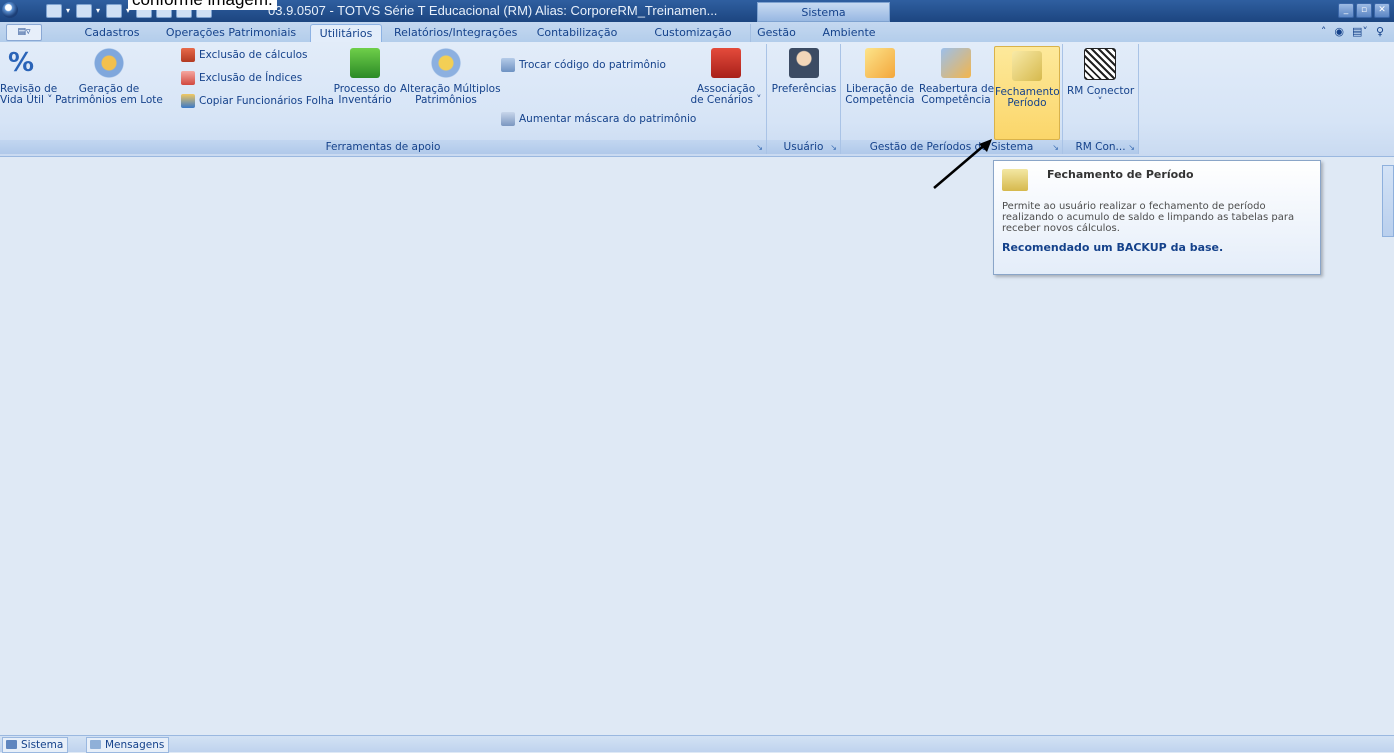 This screenshot has height=753, width=1394. I want to click on tab-relatorios-integracoes: Relatórios/Integrações, so click(455, 33).